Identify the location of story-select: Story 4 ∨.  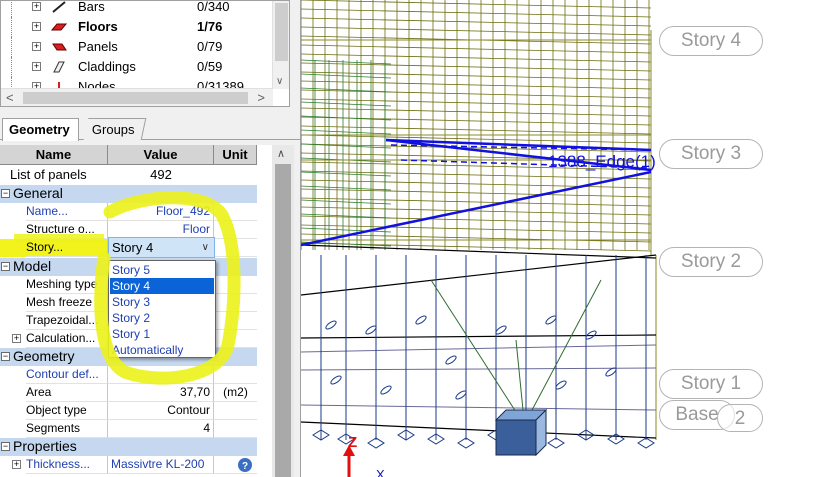
(161, 247).